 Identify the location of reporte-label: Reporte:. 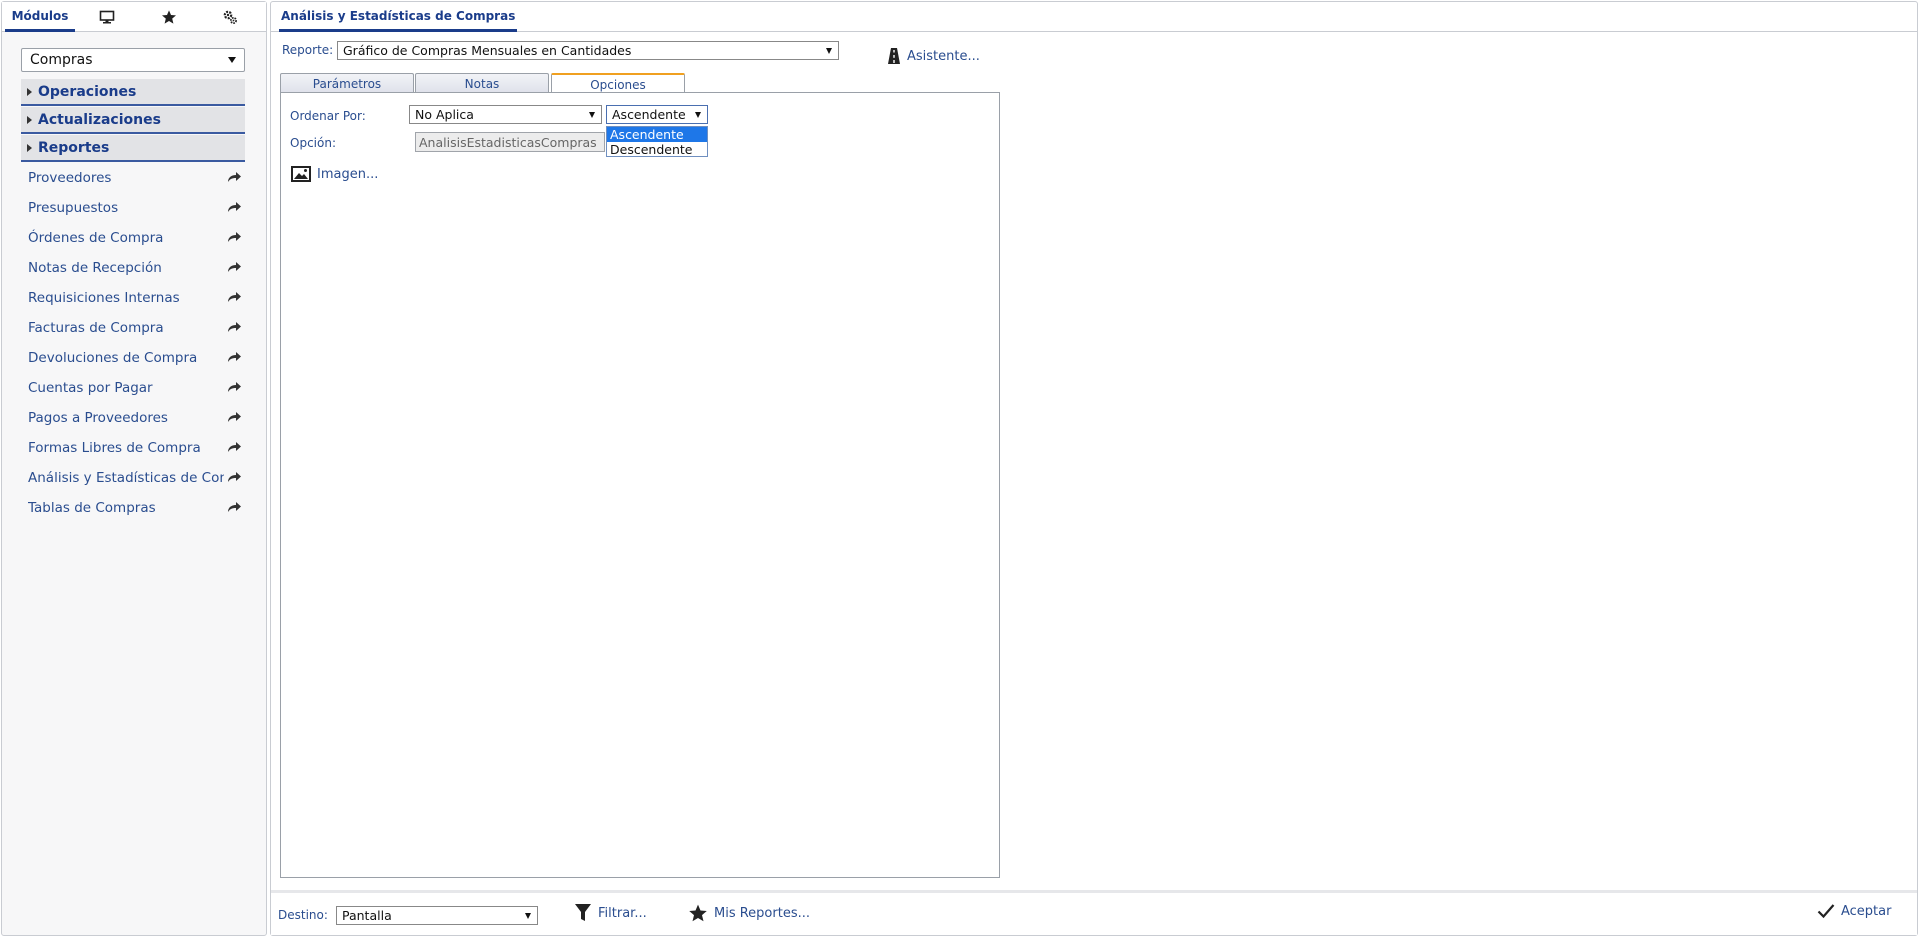
(308, 50).